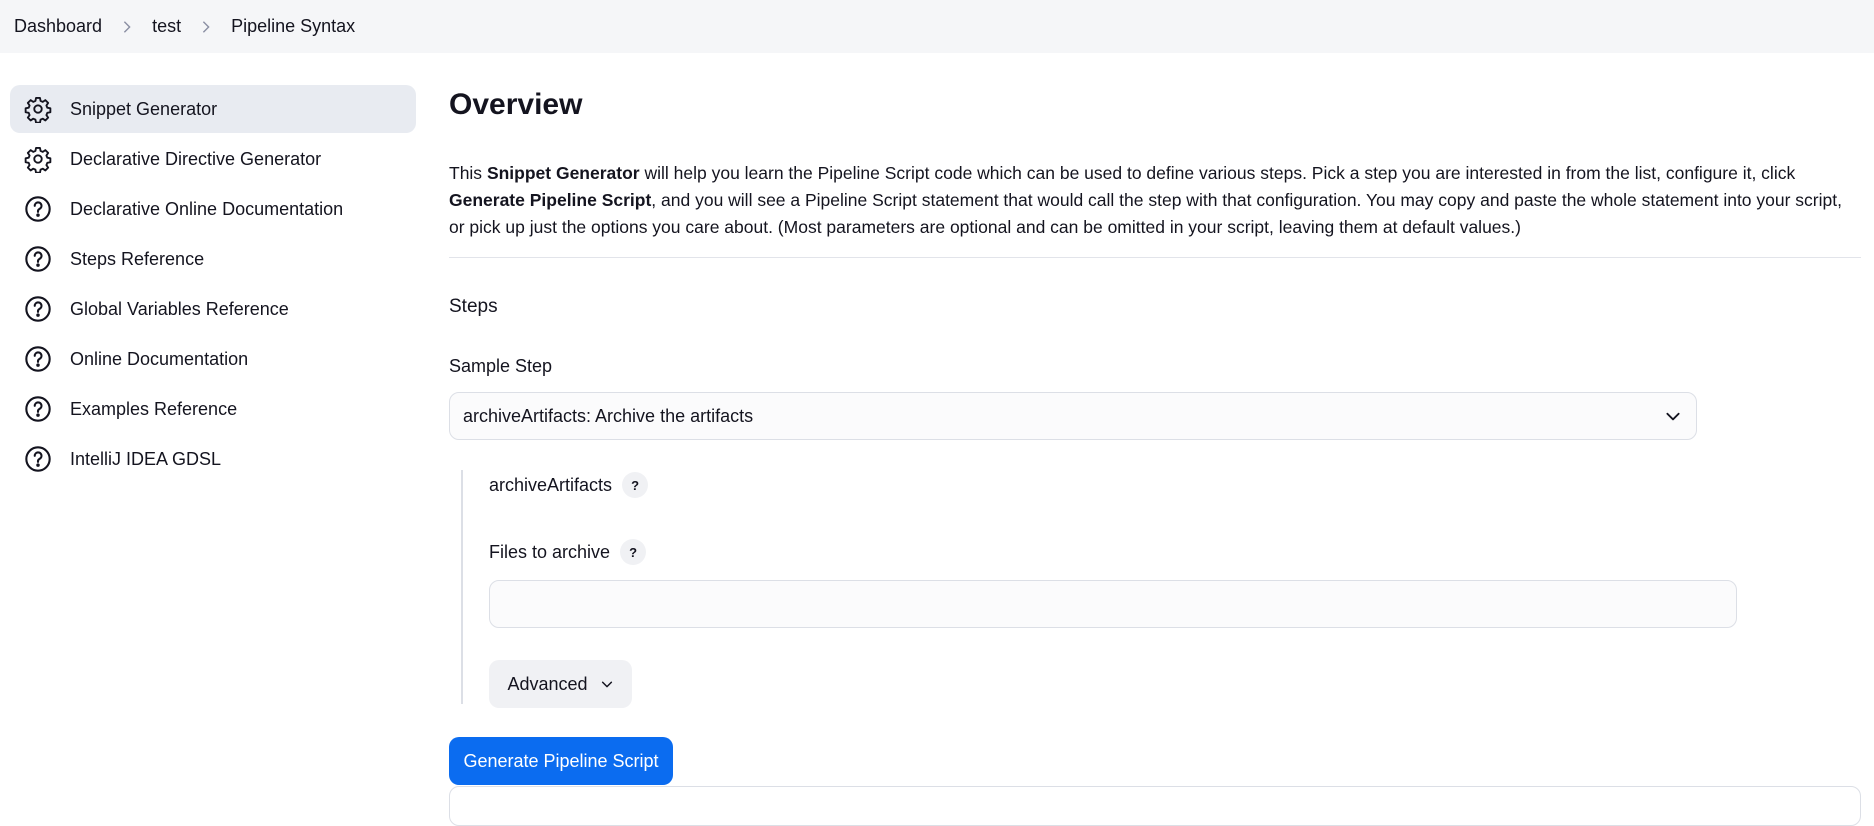  I want to click on sidebar-item-declarative-online-documentation: Declarative Online Documentation, so click(213, 209).